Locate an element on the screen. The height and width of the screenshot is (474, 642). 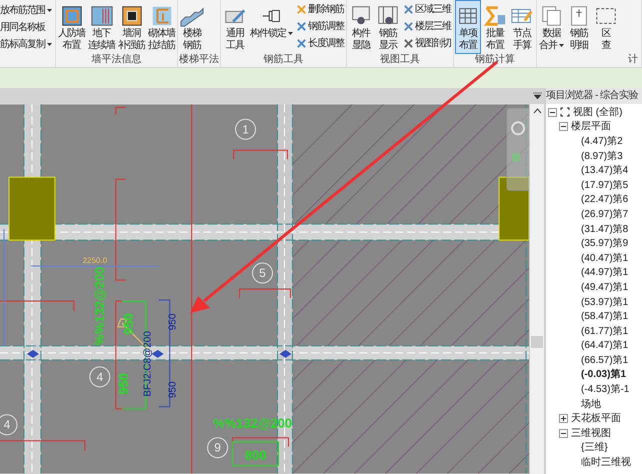
expand-icon is located at coordinates (563, 419).